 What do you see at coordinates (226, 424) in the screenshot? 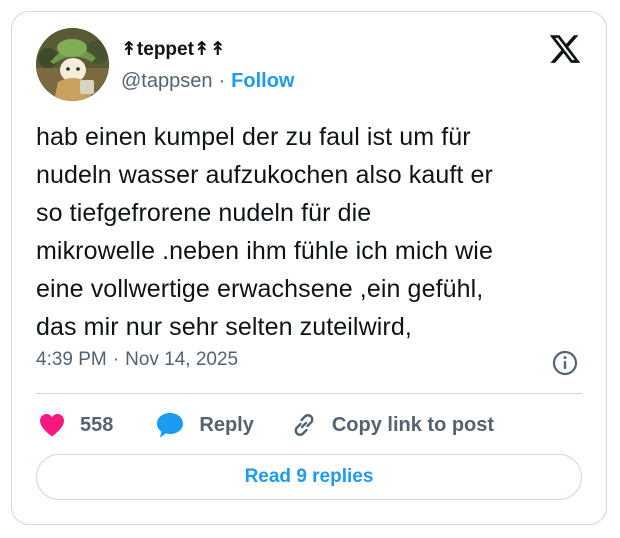
I see `reply-label: Reply` at bounding box center [226, 424].